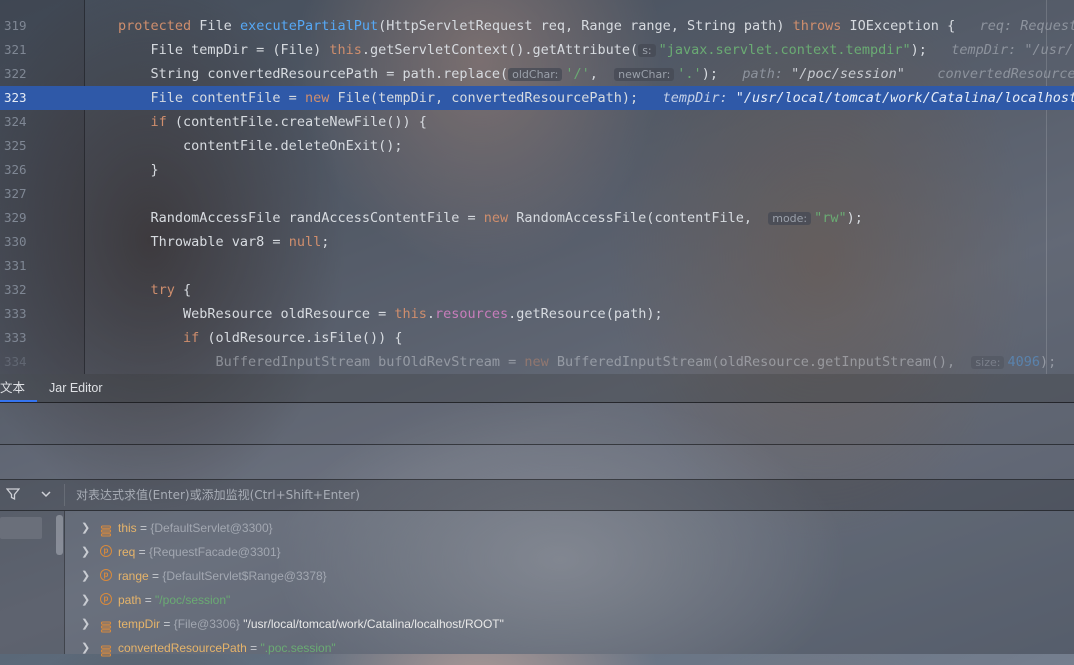 The height and width of the screenshot is (665, 1074). Describe the element at coordinates (301, 338) in the screenshot. I see `code-token: (oldResource.isFile()) {` at that location.